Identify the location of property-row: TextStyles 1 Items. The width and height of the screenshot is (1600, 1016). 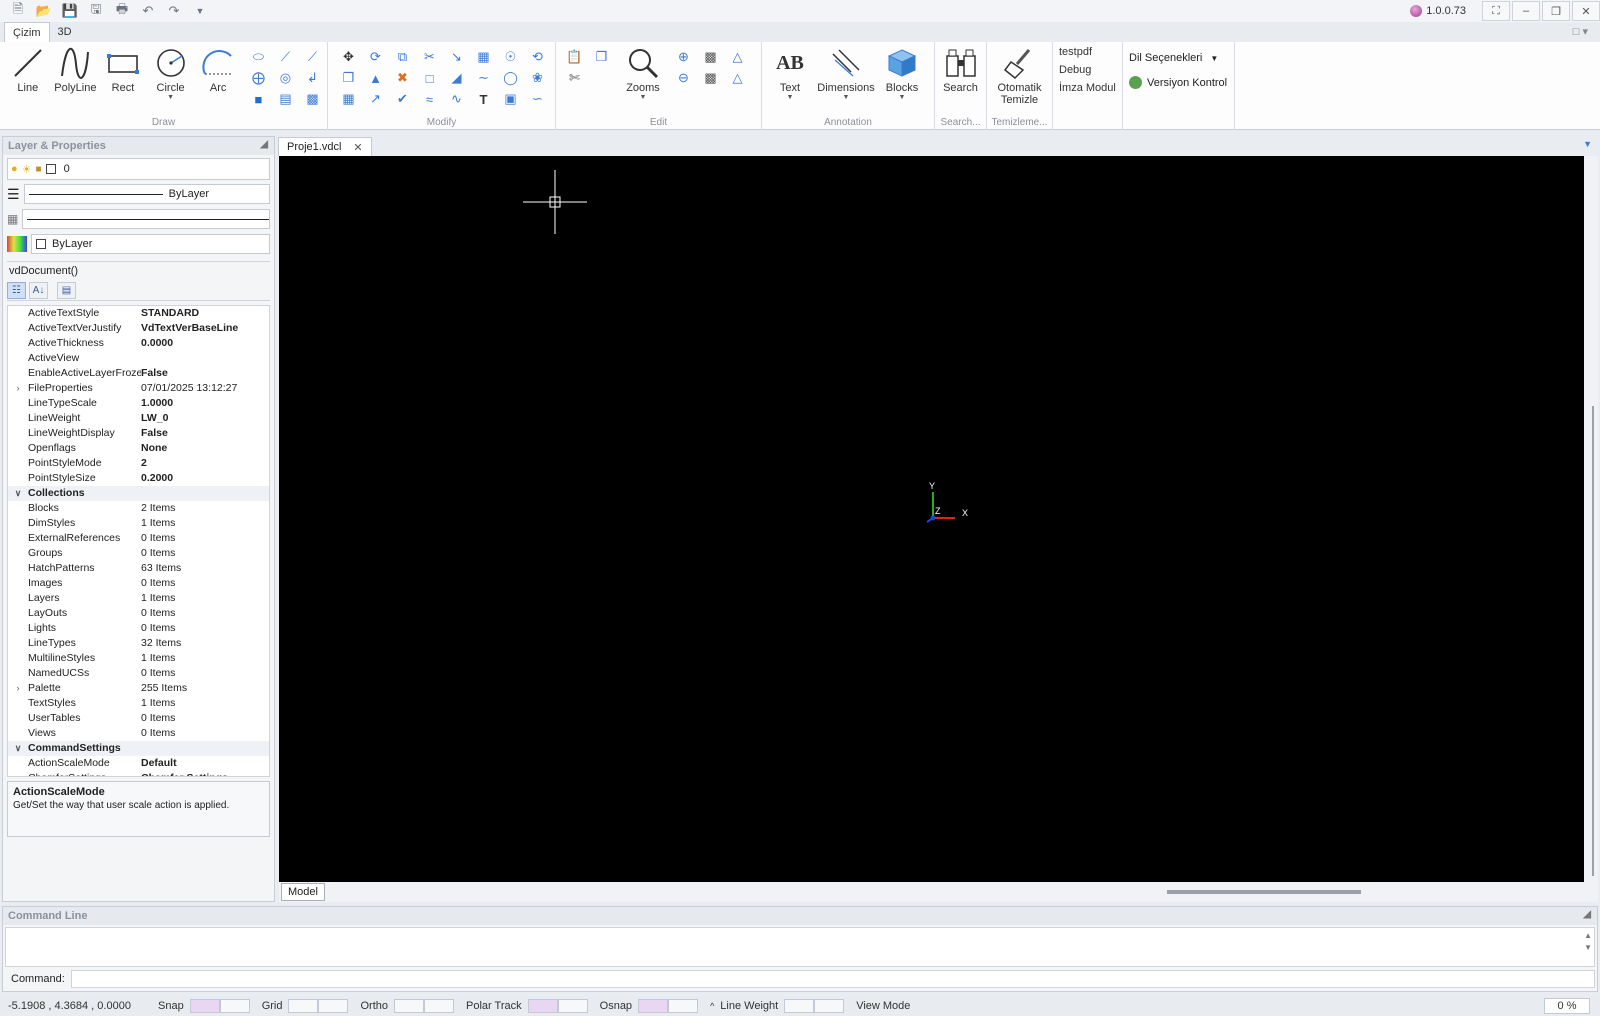
(138, 703).